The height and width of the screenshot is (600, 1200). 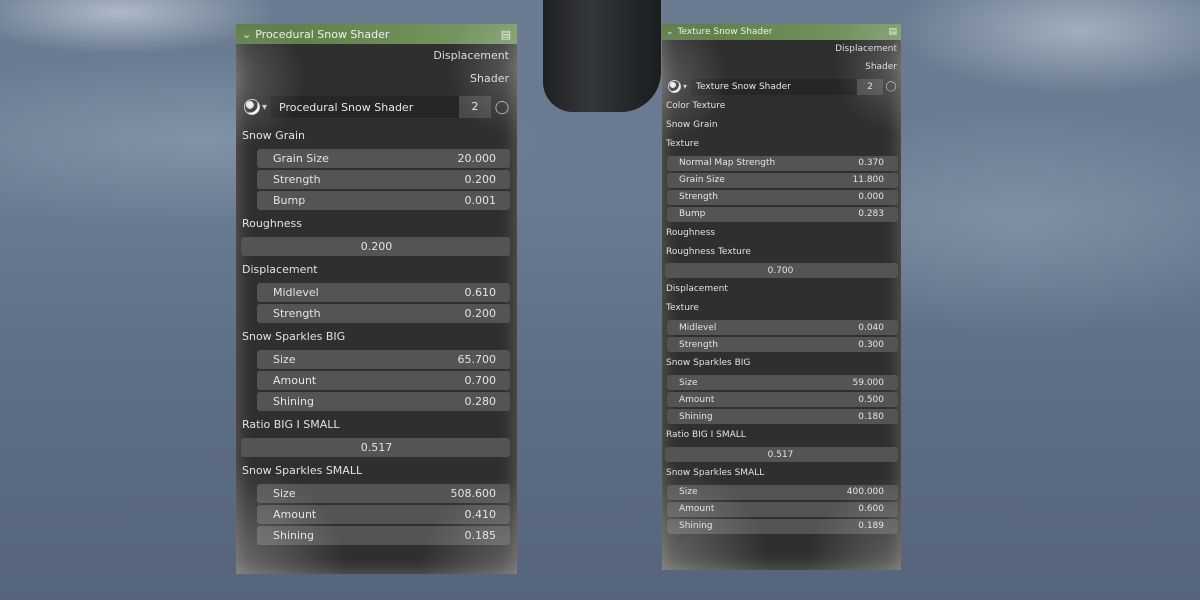 What do you see at coordinates (365, 107) in the screenshot?
I see `material-name-field: Procedural Snow Shader` at bounding box center [365, 107].